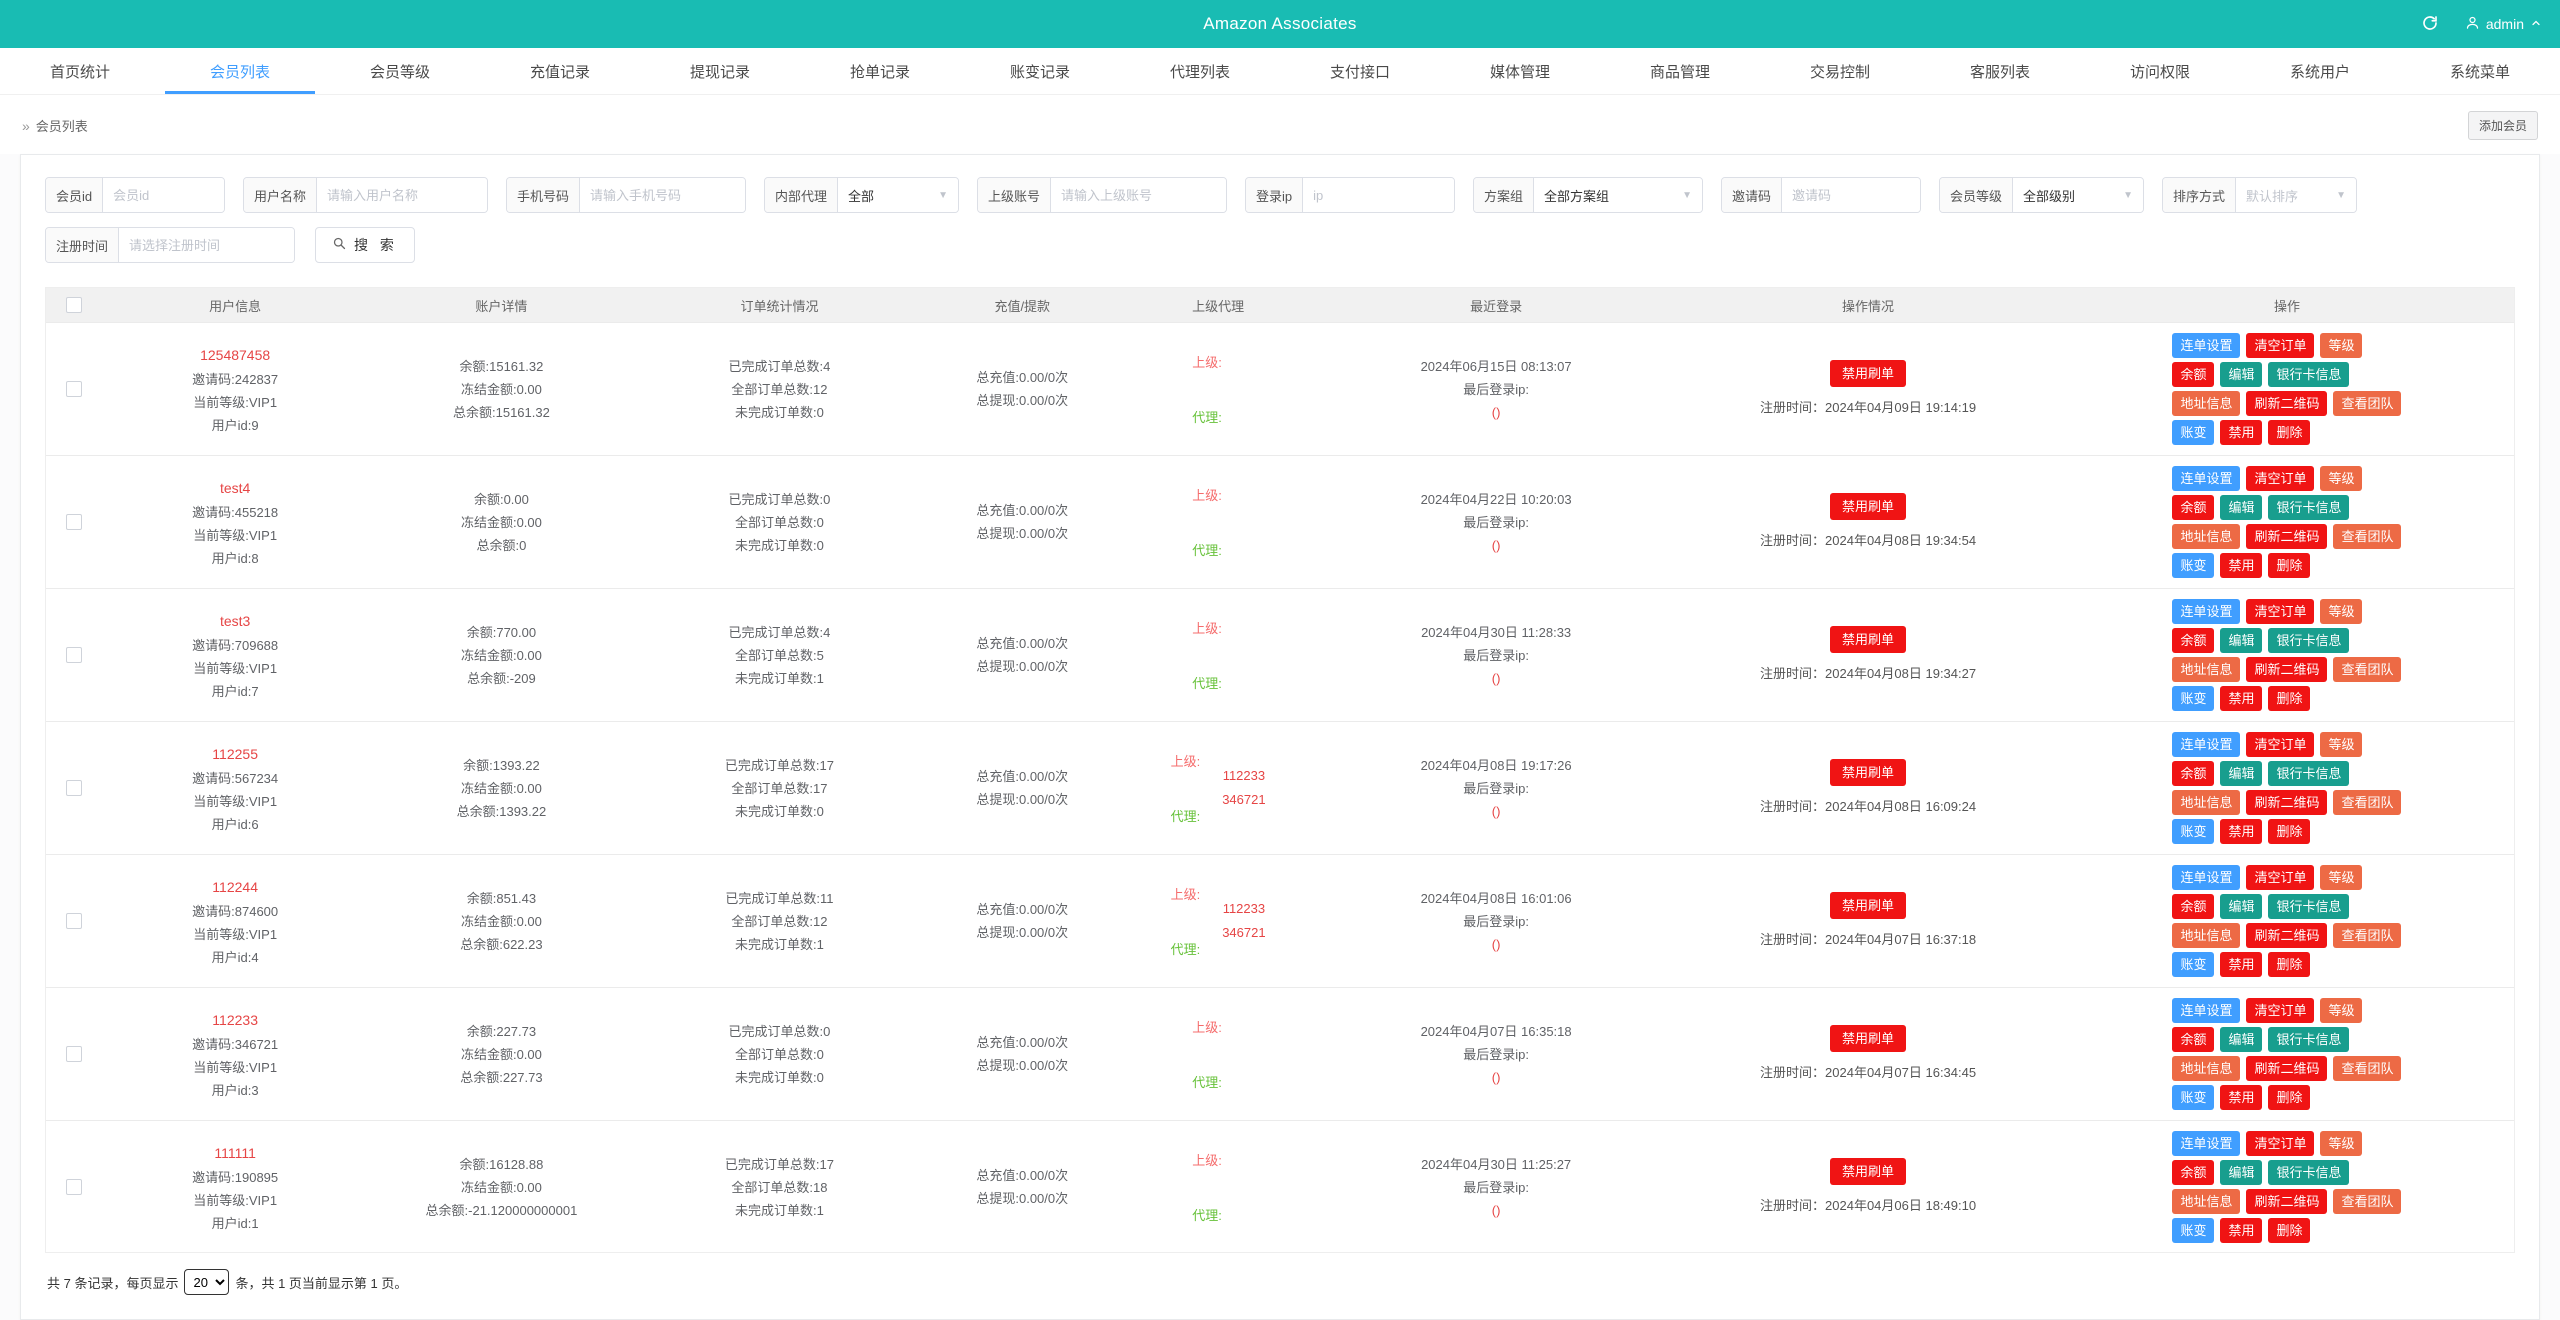 This screenshot has width=2560, height=1320. What do you see at coordinates (240, 71) in the screenshot?
I see `nav-tab-member-list: 会员列表` at bounding box center [240, 71].